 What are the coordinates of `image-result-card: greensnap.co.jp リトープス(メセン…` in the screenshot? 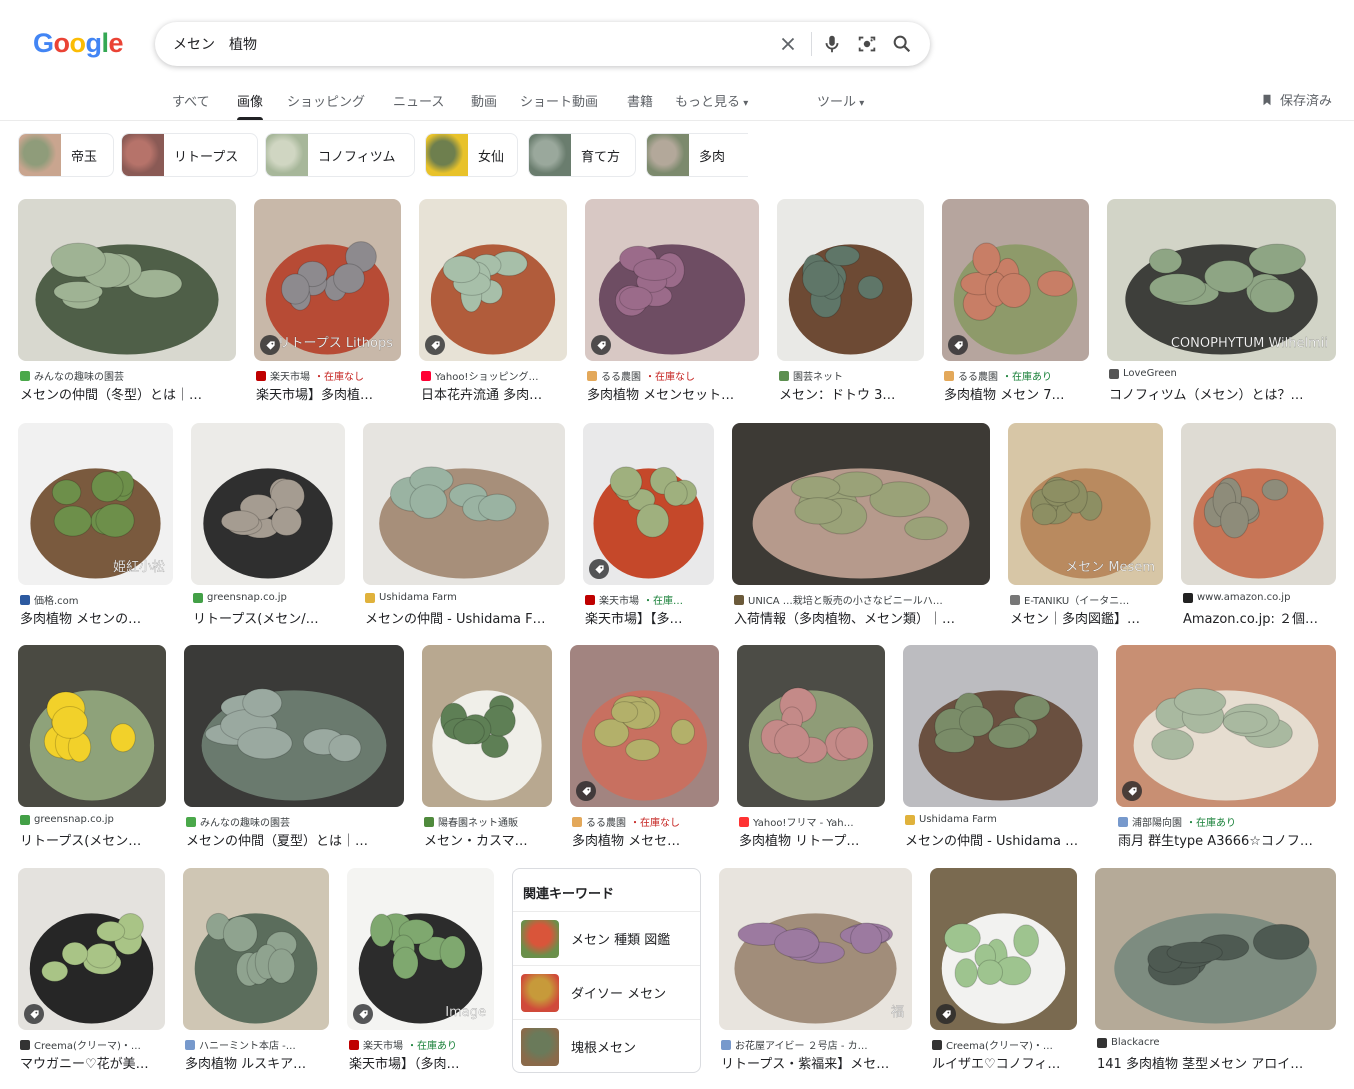 It's located at (92, 747).